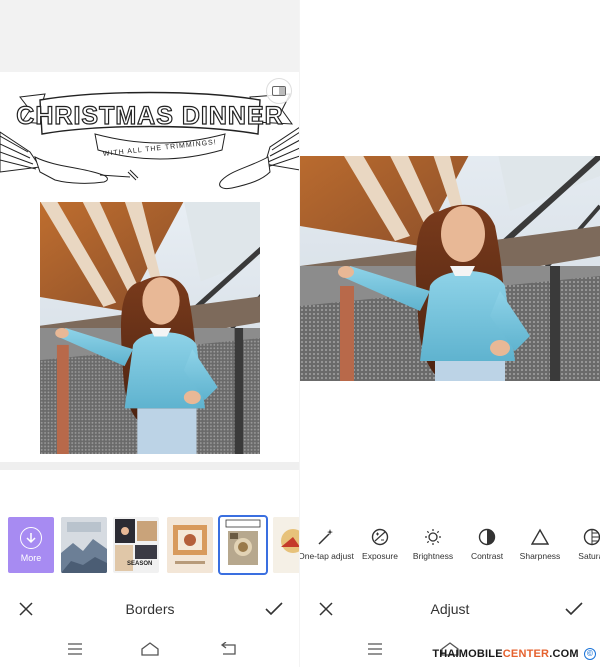 Image resolution: width=600 pixels, height=667 pixels. What do you see at coordinates (150, 328) in the screenshot?
I see `framed-photo` at bounding box center [150, 328].